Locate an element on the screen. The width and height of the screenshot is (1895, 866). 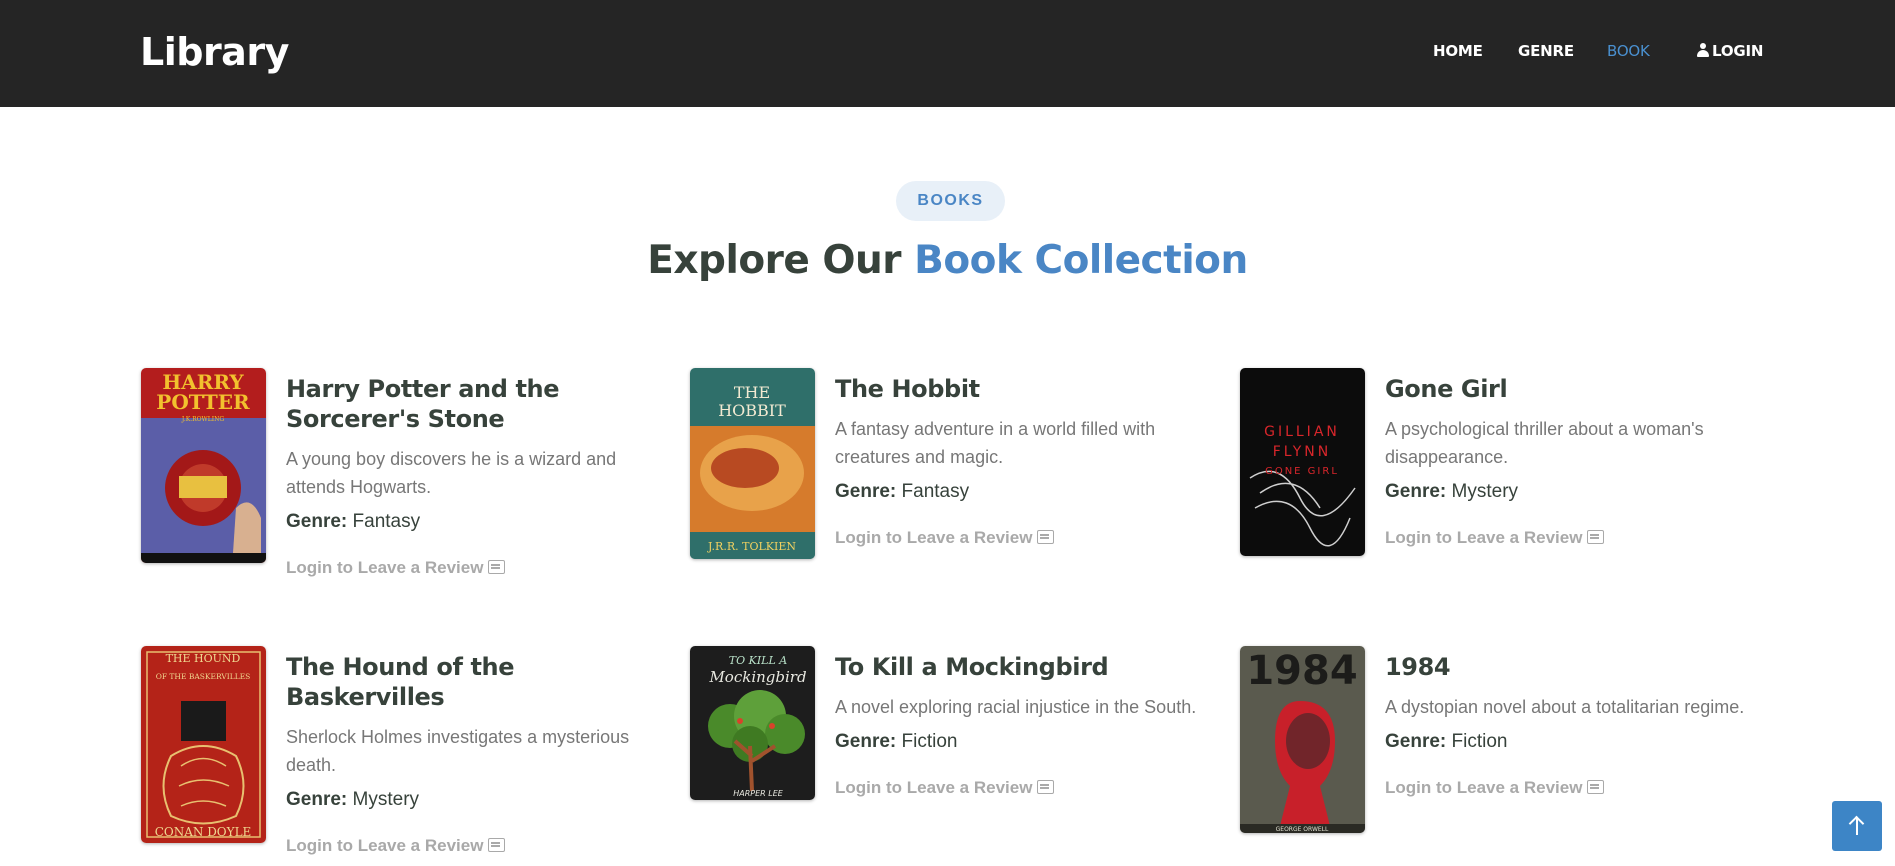
book-title: Harry Potter and the Sorcerer's Stone is located at coordinates (478, 404).